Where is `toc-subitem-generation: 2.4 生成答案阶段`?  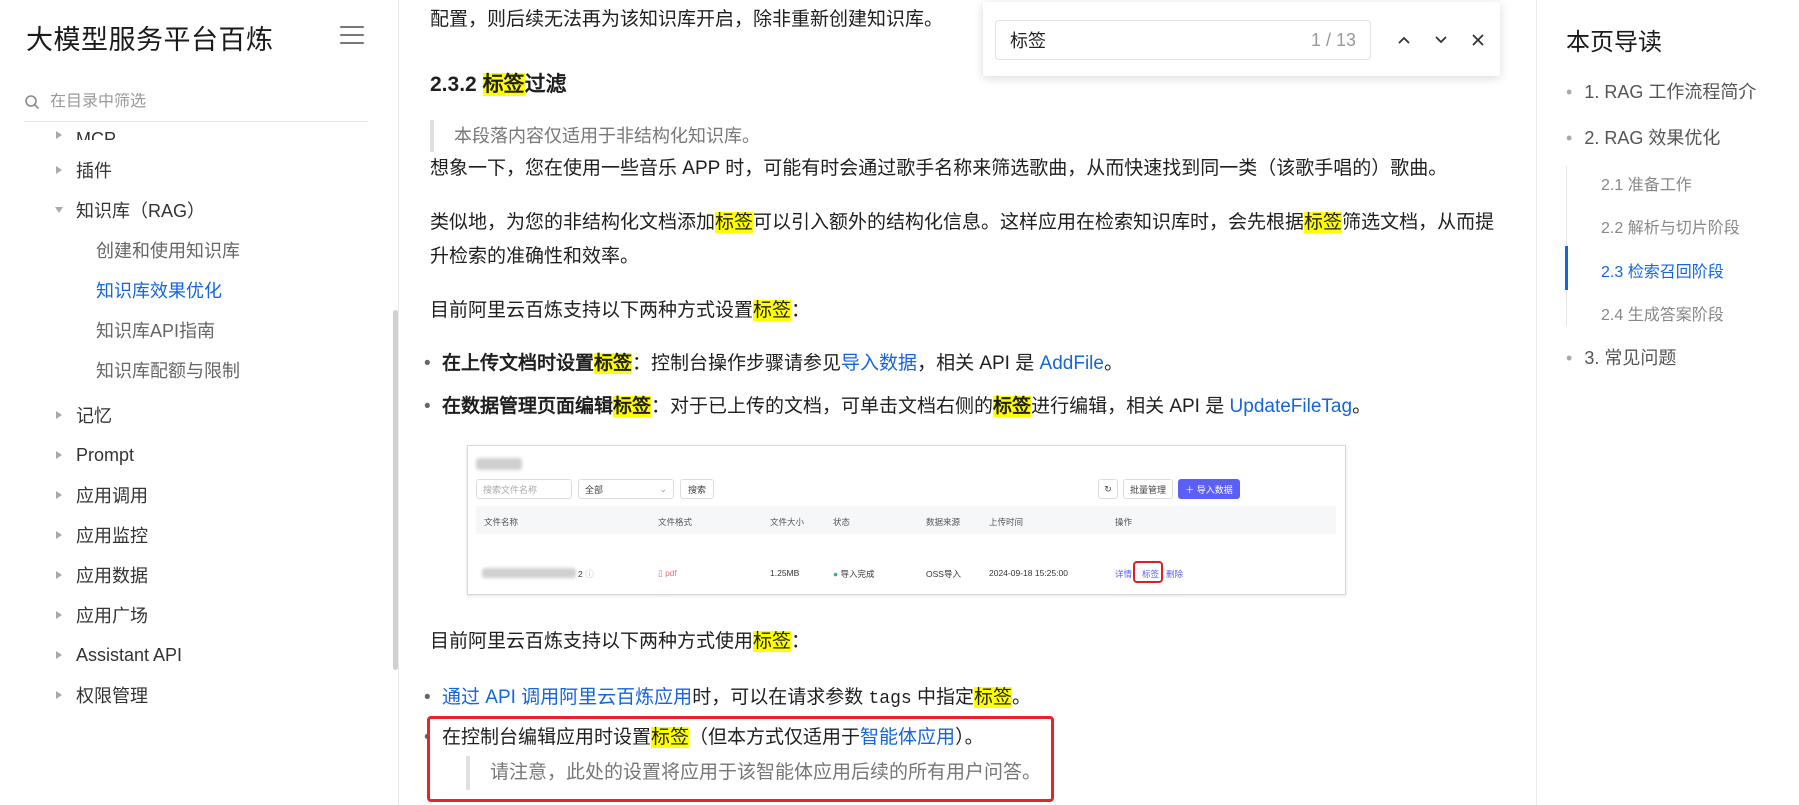
toc-subitem-generation: 2.4 生成答案阶段 is located at coordinates (1662, 313).